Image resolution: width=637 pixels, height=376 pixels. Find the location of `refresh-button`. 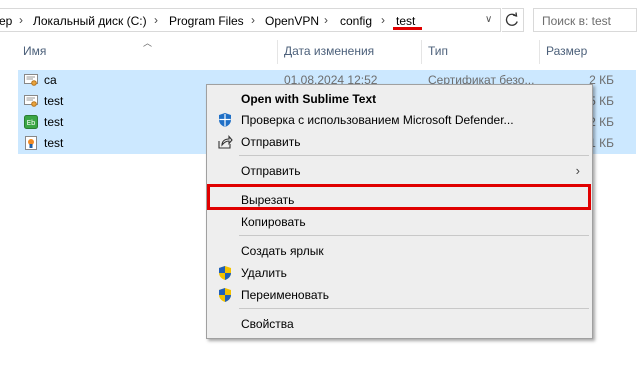

refresh-button is located at coordinates (513, 20).